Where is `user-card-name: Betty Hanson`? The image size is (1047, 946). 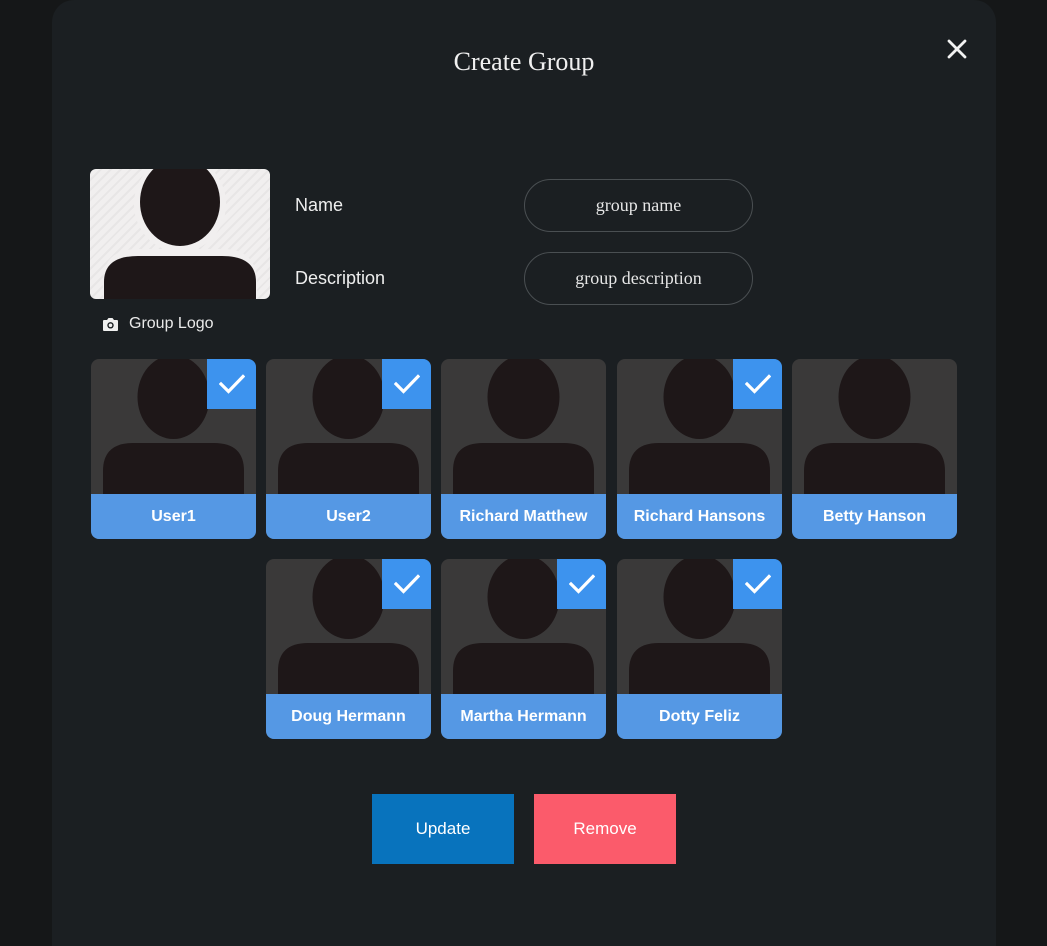 user-card-name: Betty Hanson is located at coordinates (874, 516).